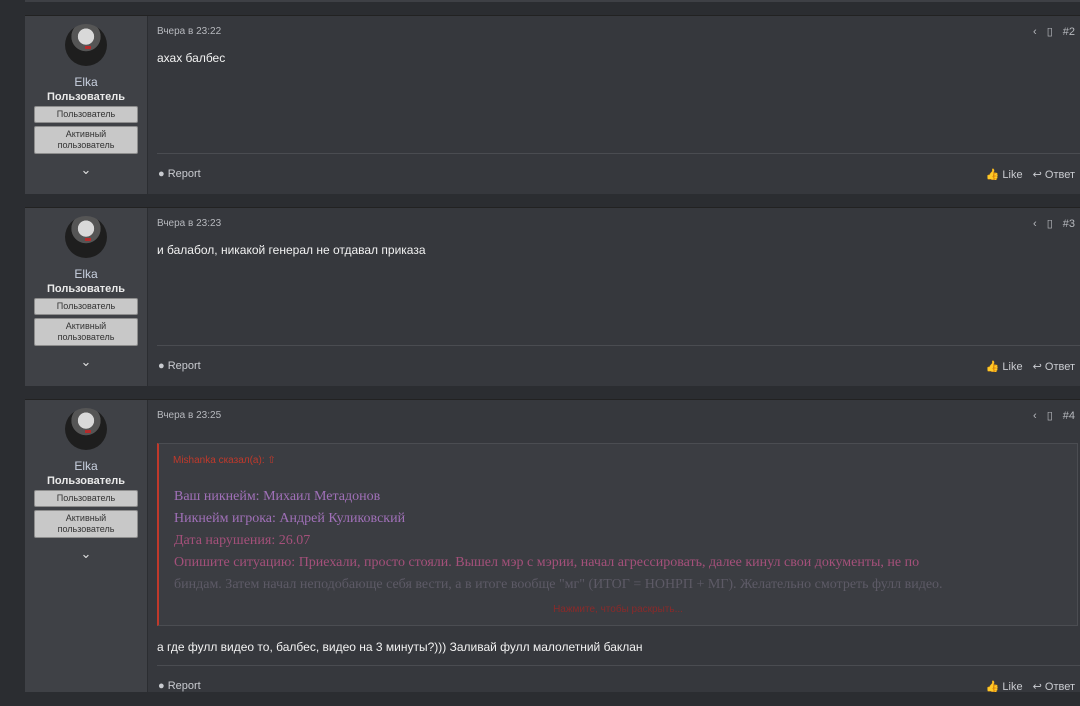  What do you see at coordinates (1054, 32) in the screenshot?
I see `post-actions: ‹ ▯ #2` at bounding box center [1054, 32].